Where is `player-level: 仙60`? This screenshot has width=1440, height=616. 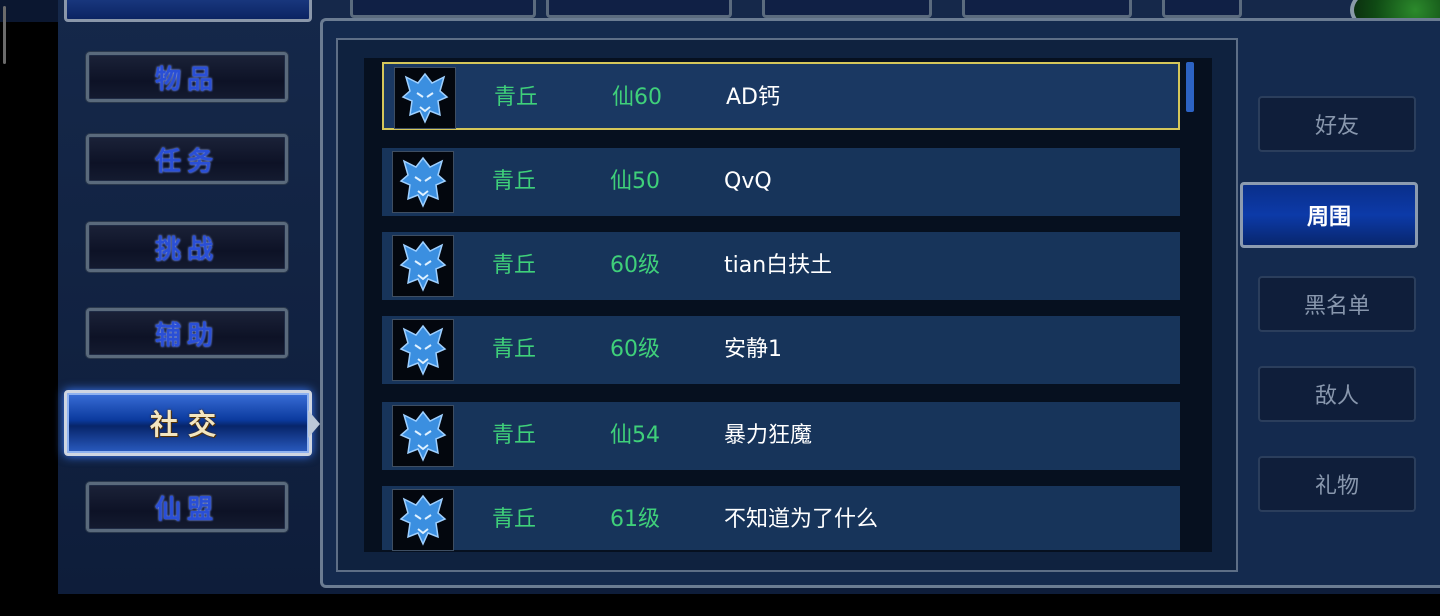
player-level: 仙60 is located at coordinates (637, 97).